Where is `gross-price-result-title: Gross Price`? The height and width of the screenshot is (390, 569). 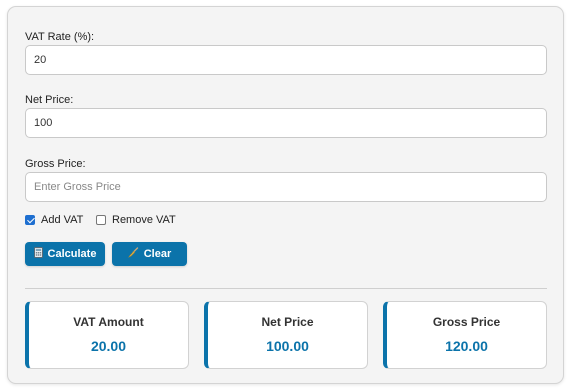
gross-price-result-title: Gross Price is located at coordinates (466, 322).